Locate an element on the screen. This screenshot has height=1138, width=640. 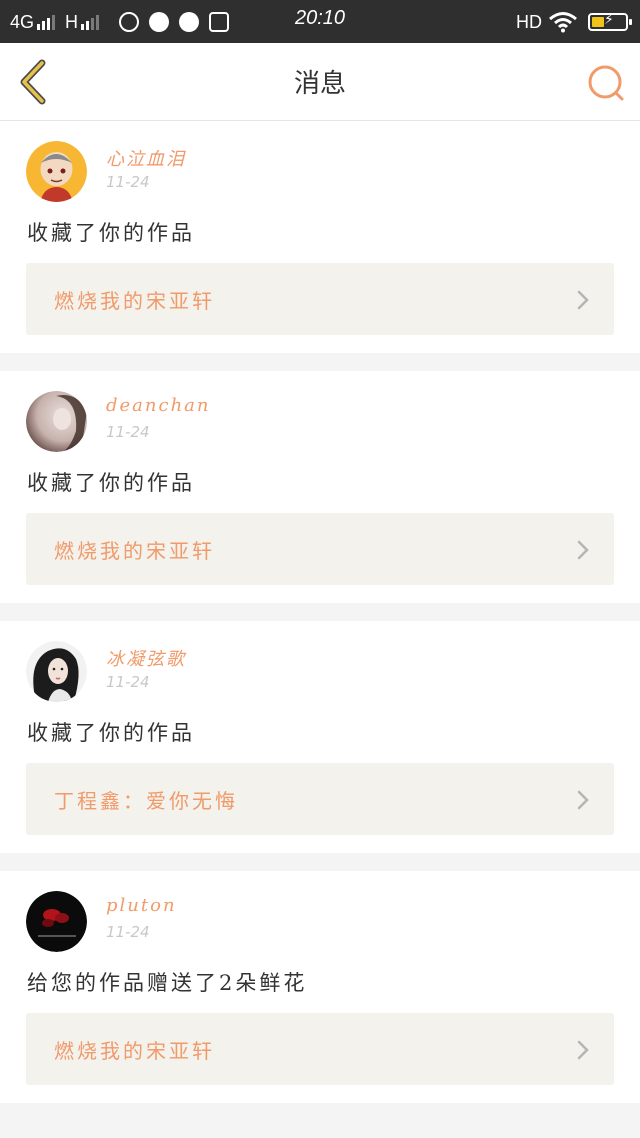
message-action-text: 给您的作品赠送了2朵鲜花 is located at coordinates (167, 983).